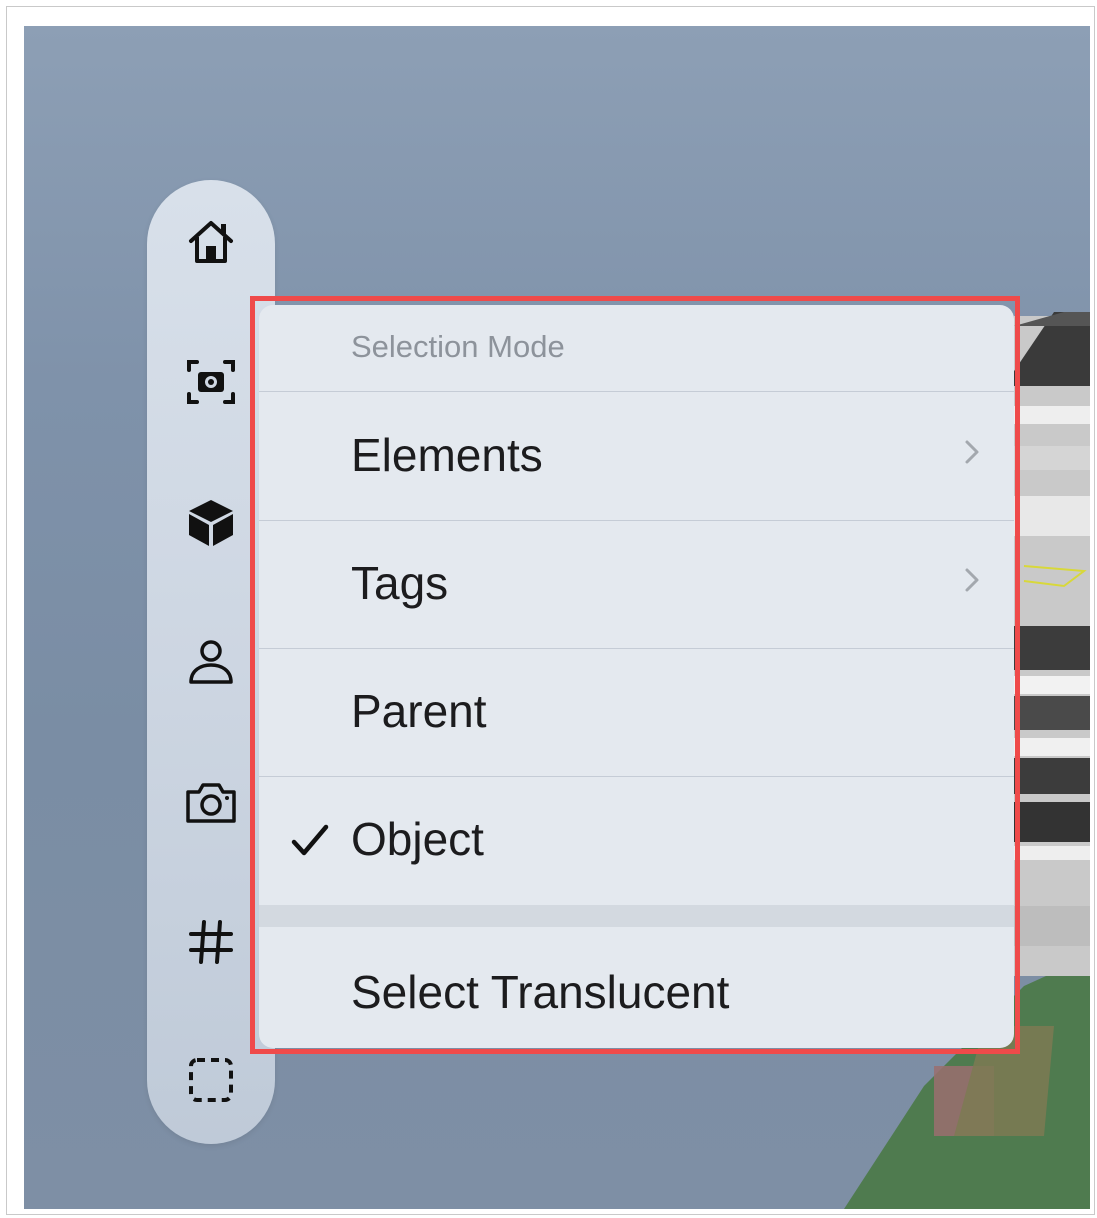  What do you see at coordinates (636, 584) in the screenshot?
I see `menu-item-tags: Tags` at bounding box center [636, 584].